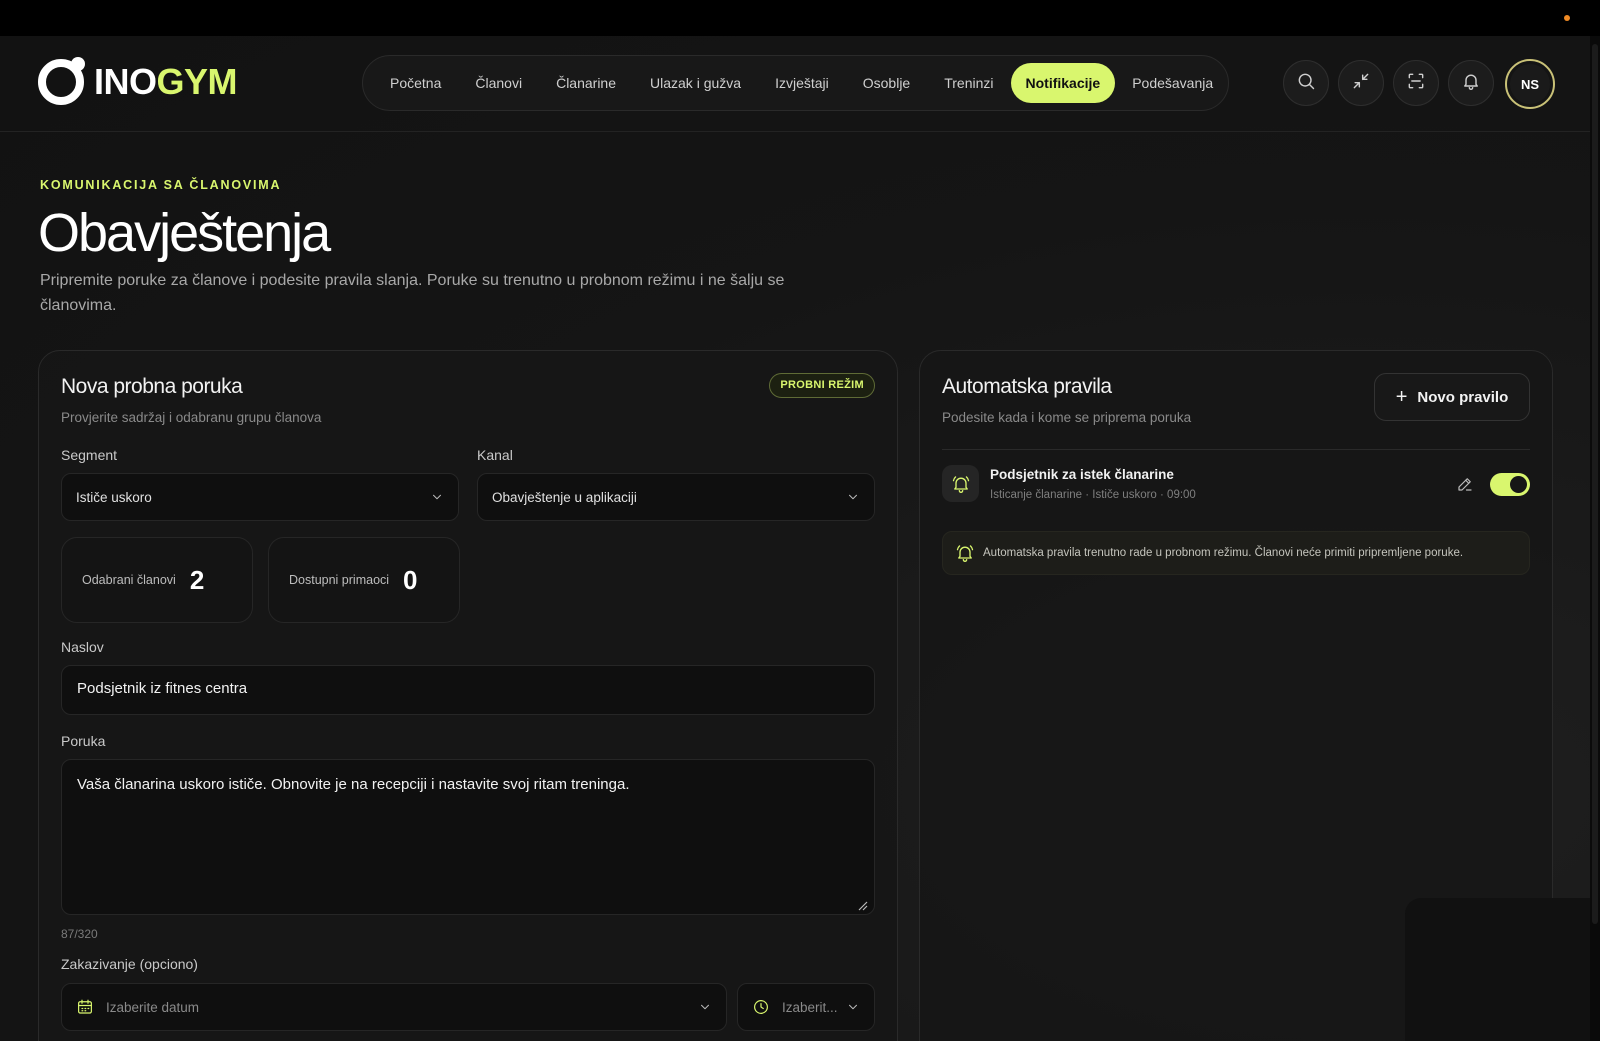  What do you see at coordinates (1401, 397) in the screenshot?
I see `plus-icon: +` at bounding box center [1401, 397].